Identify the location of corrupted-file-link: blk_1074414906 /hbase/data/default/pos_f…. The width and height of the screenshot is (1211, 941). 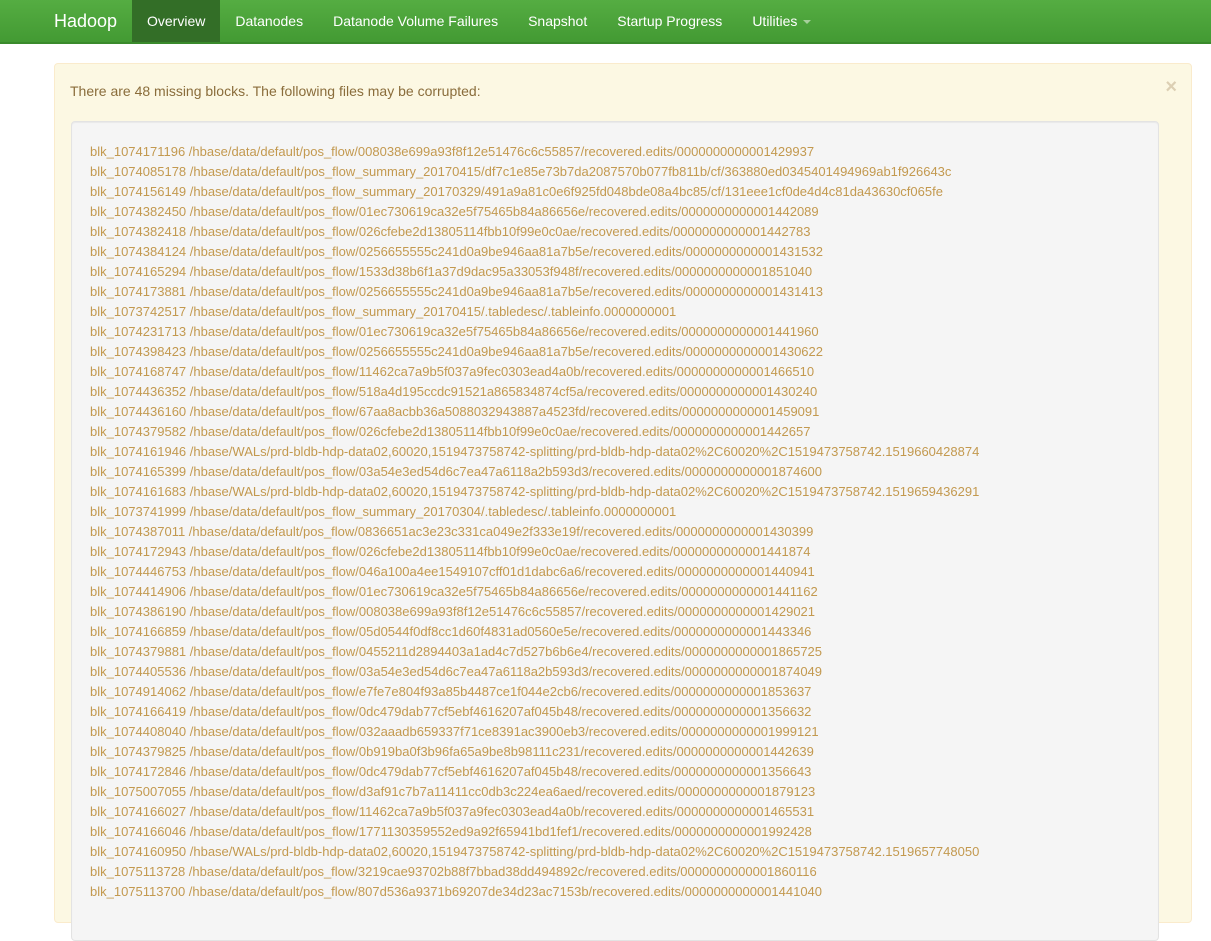
(624, 592).